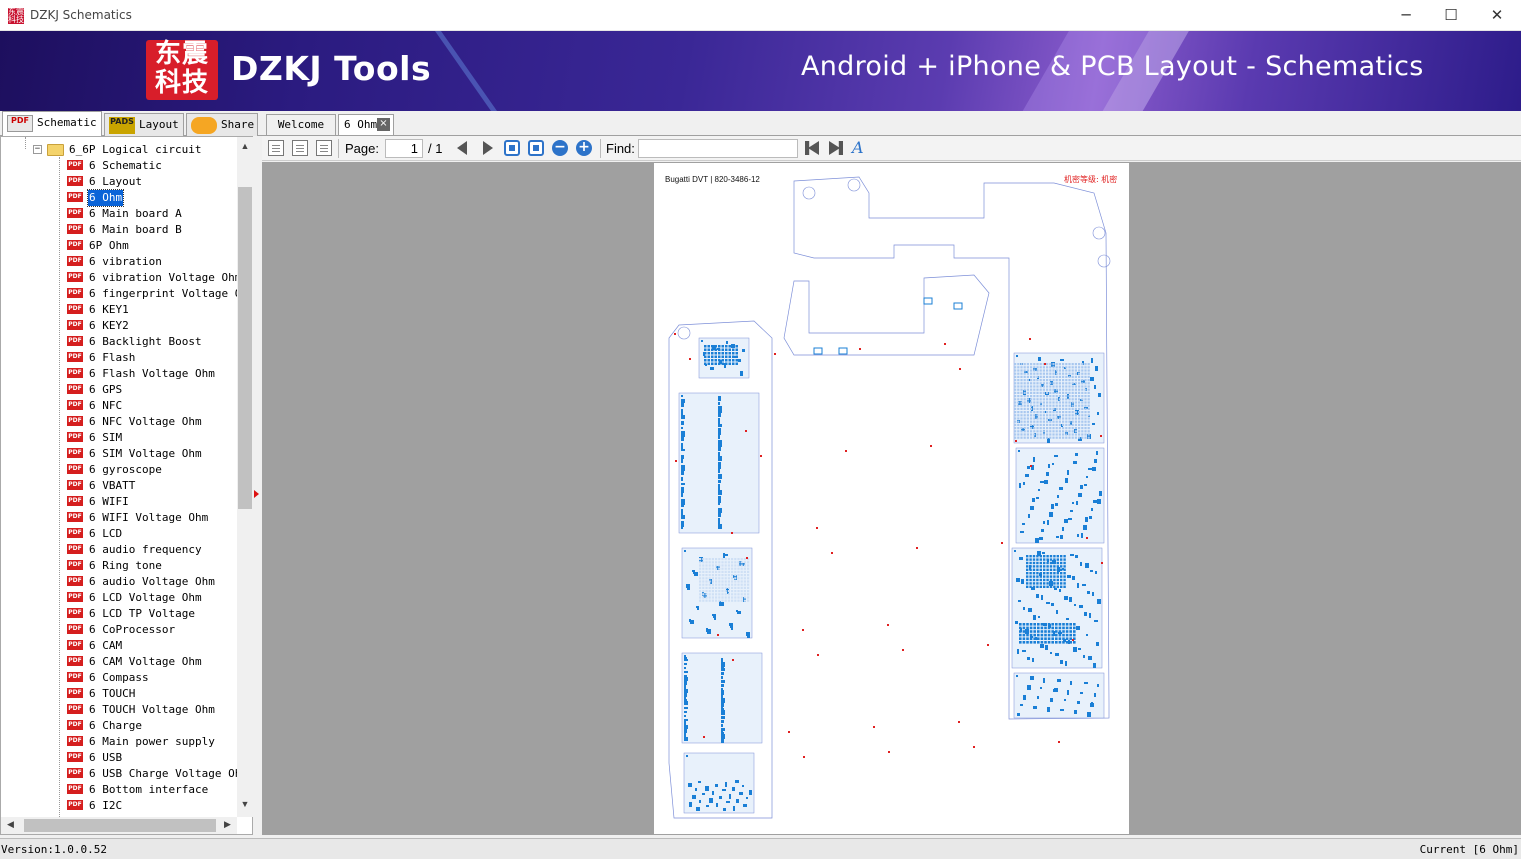 The height and width of the screenshot is (859, 1521). I want to click on close-tab-icon: ×, so click(383, 124).